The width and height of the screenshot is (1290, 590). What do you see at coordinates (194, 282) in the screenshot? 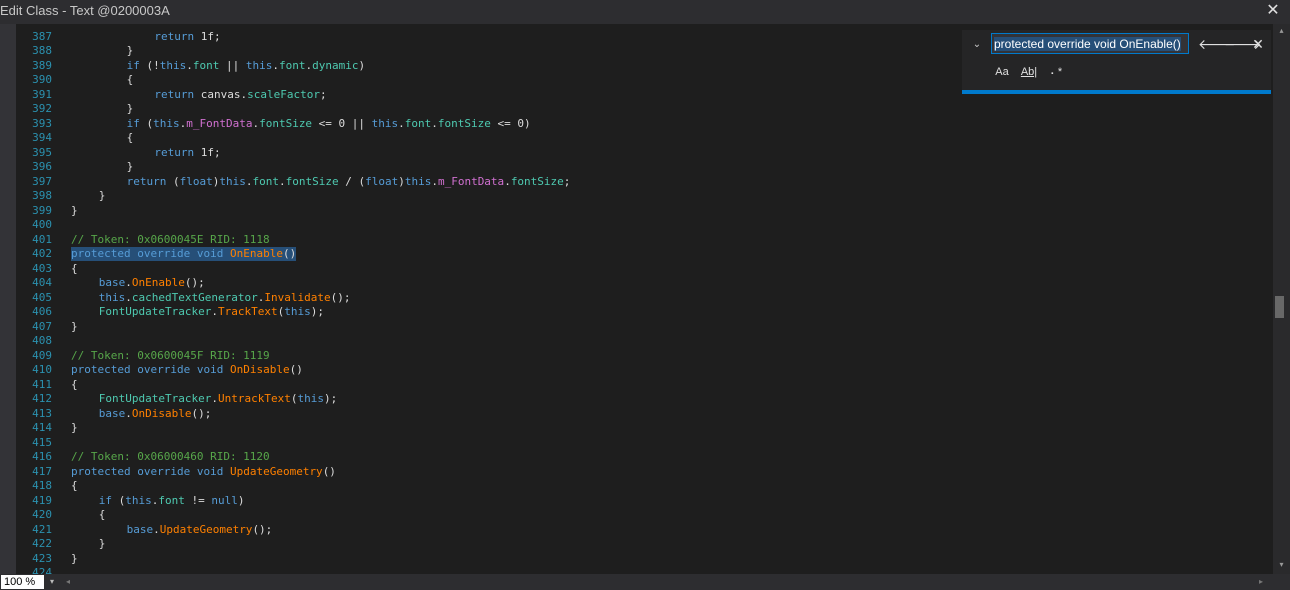
I see `code-token: ();` at bounding box center [194, 282].